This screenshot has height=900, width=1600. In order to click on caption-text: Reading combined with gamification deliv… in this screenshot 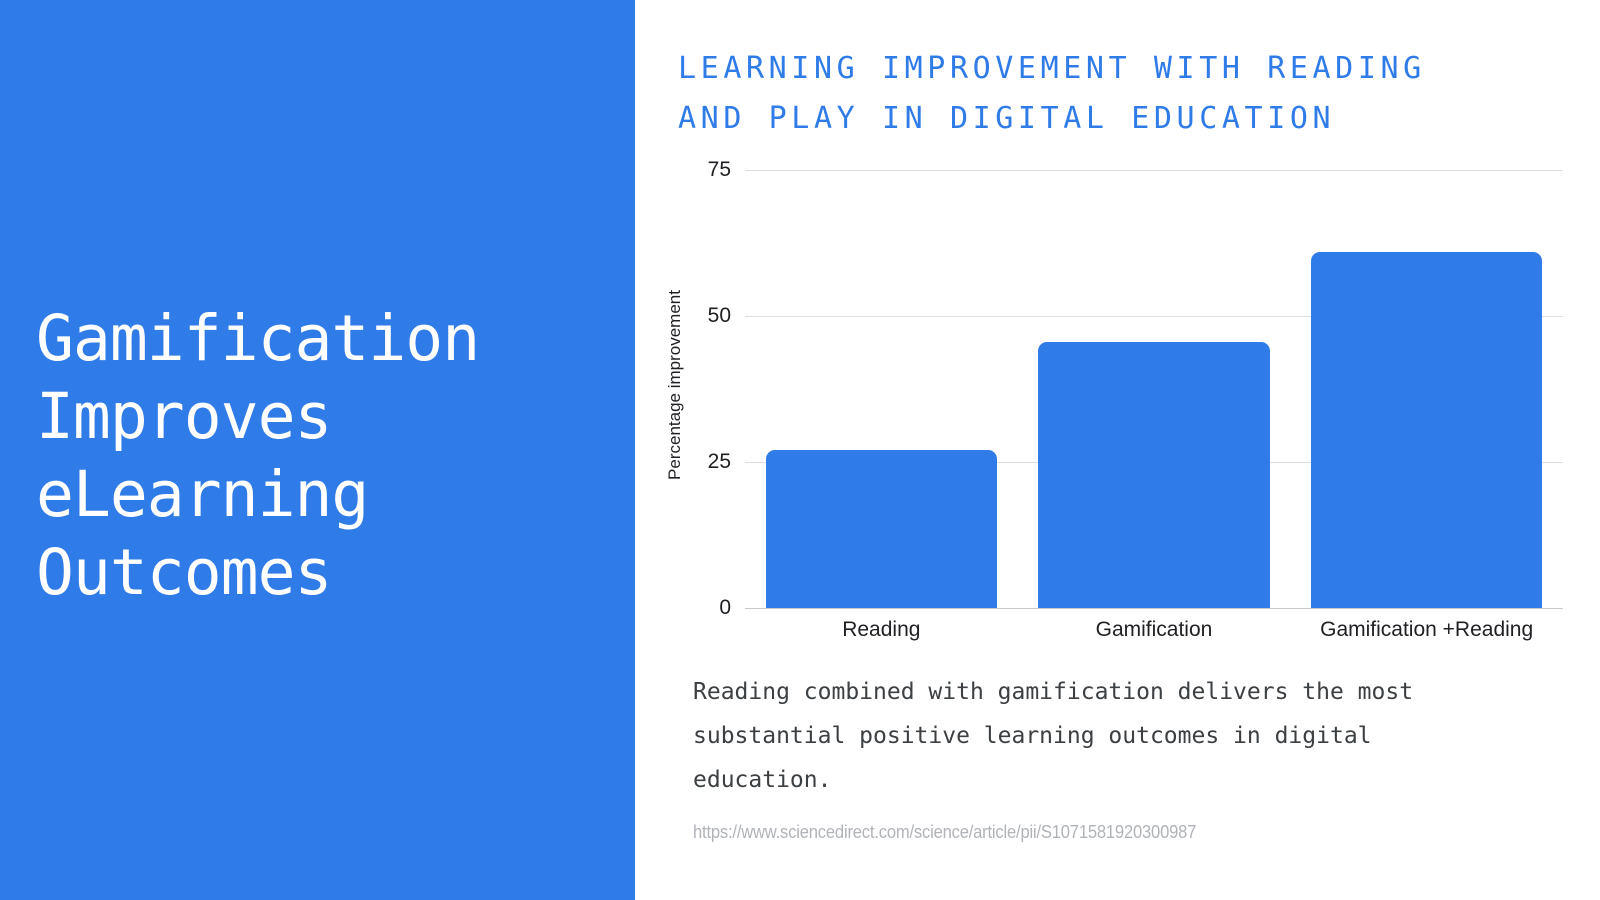, I will do `click(1053, 736)`.